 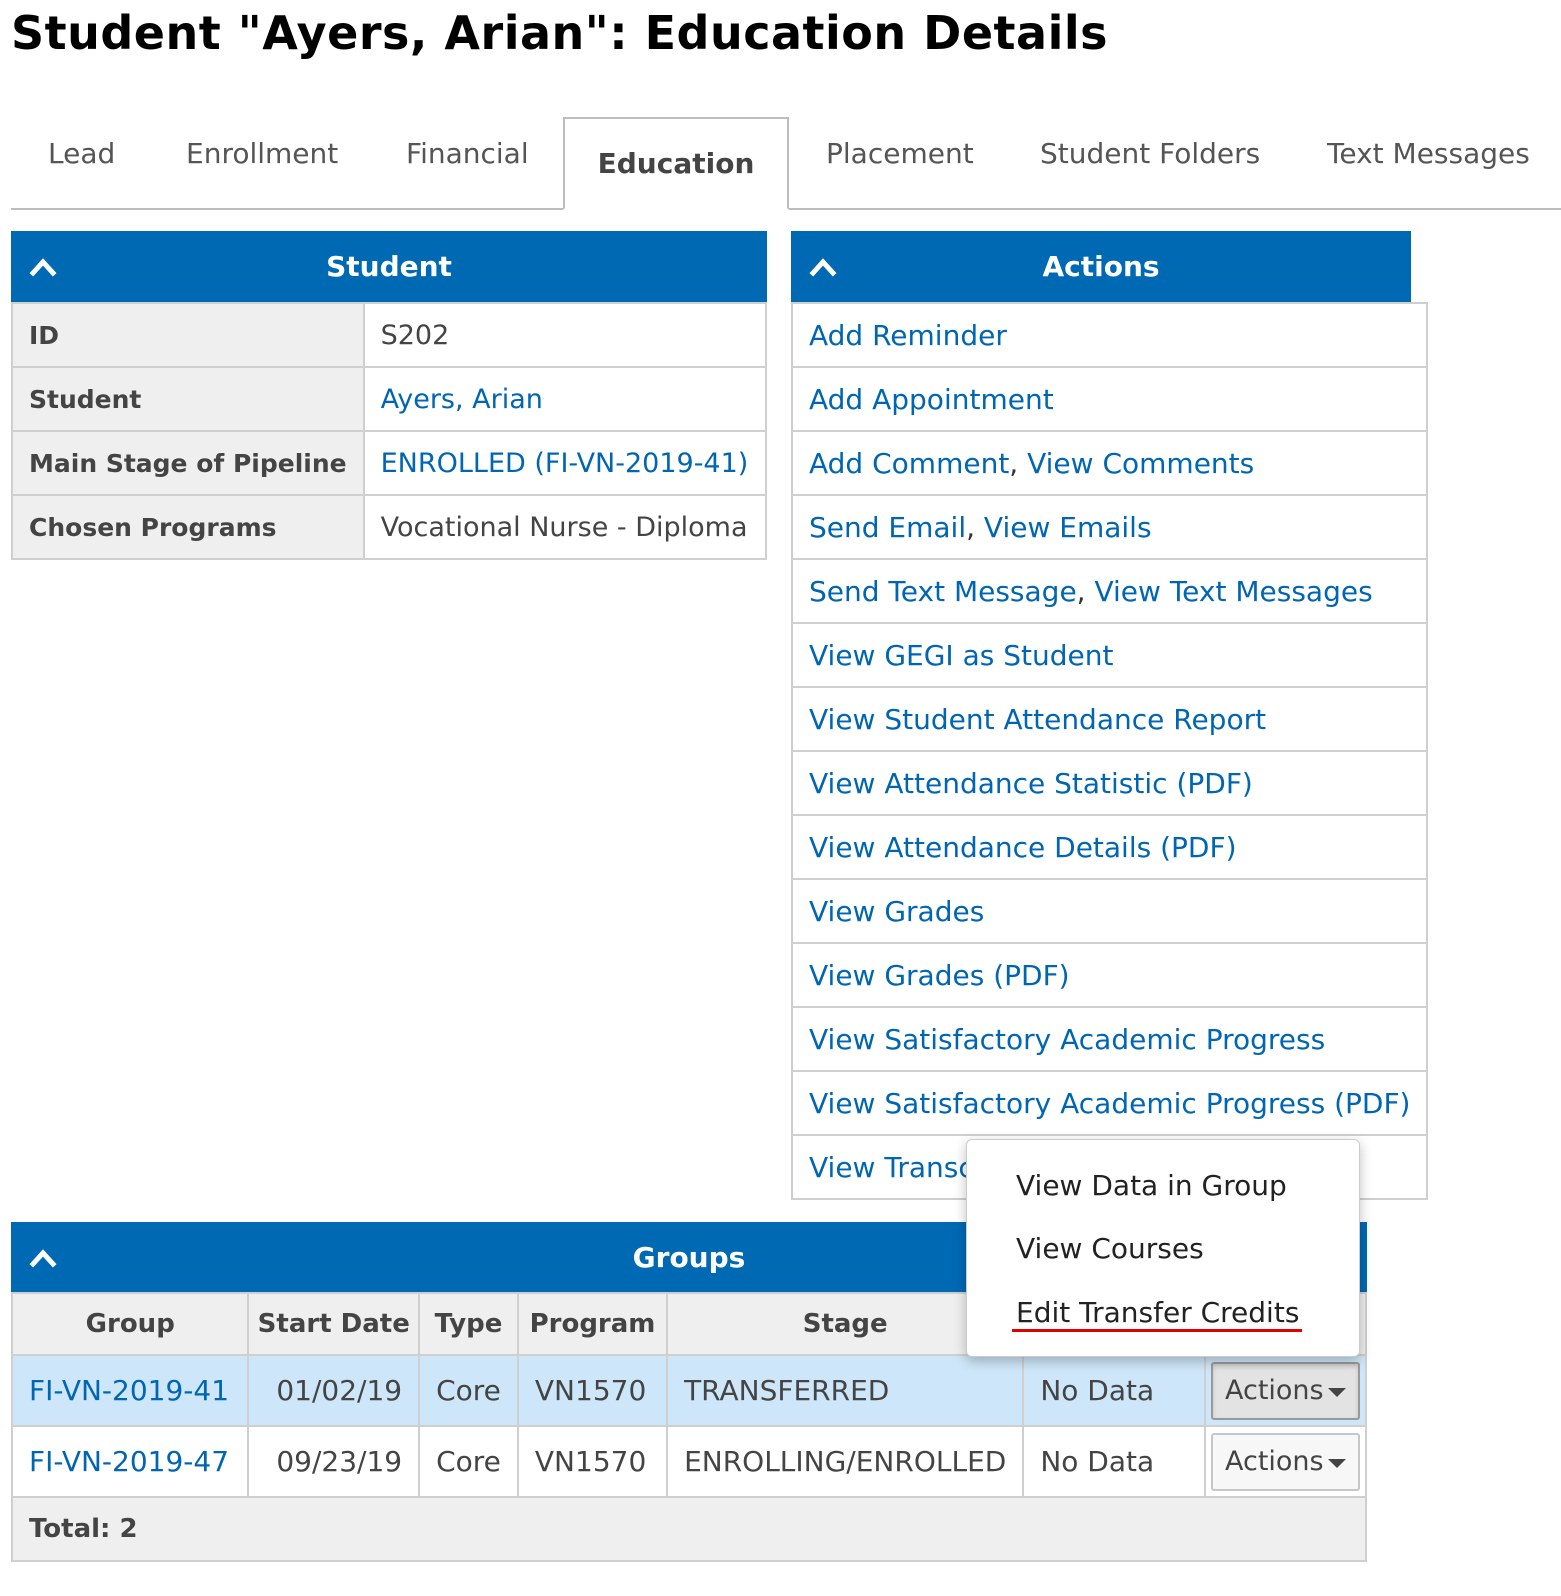 I want to click on view-sap-link: View Satisfactory Academic Progress, so click(x=1067, y=1039).